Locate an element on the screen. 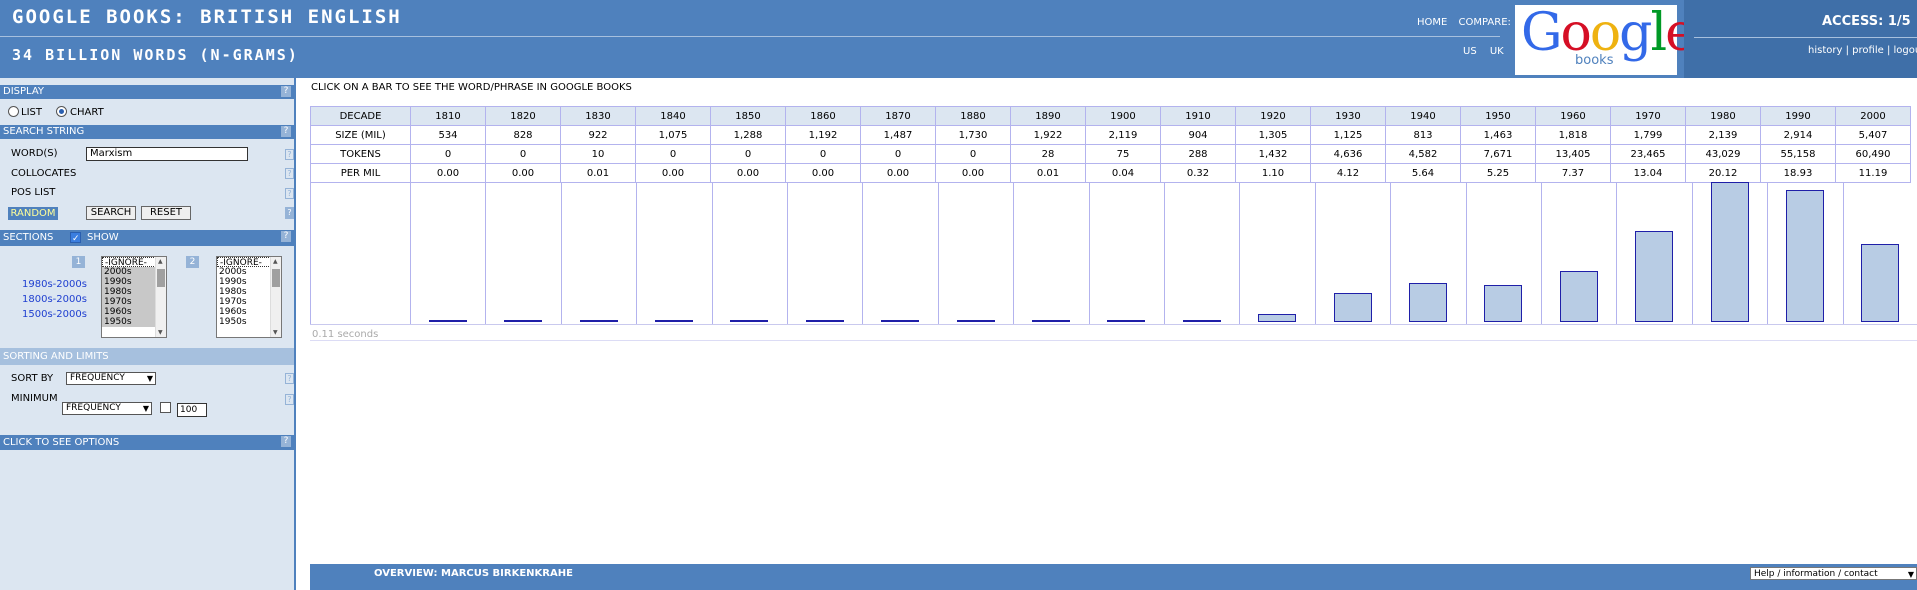 This screenshot has width=1917, height=590. chart-bar-1910 is located at coordinates (1201, 321).